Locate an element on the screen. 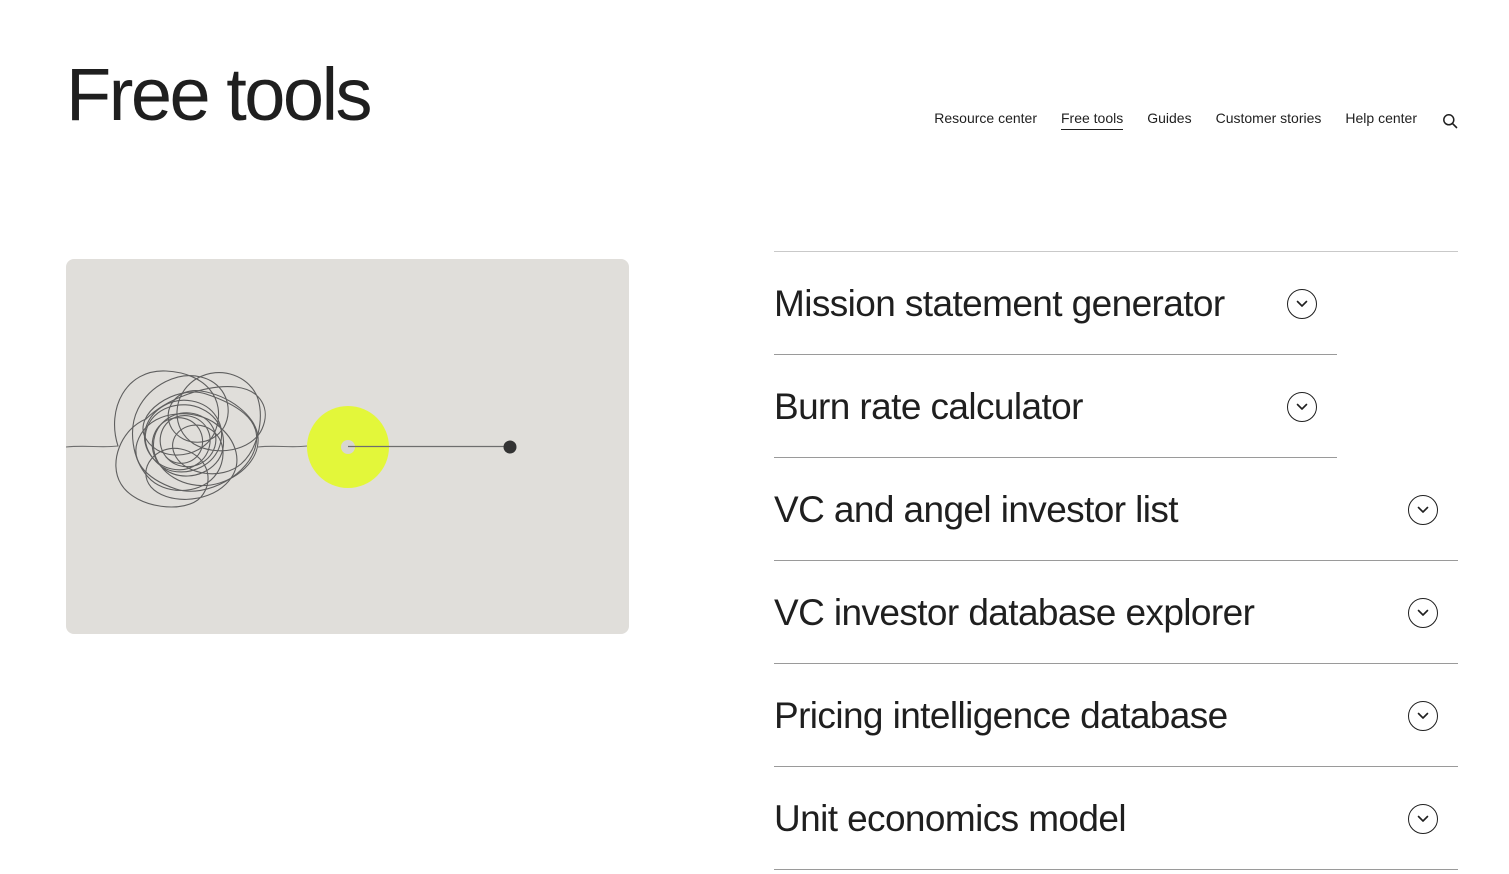  accordion-item-label: VC investor database explorer is located at coordinates (1014, 612).